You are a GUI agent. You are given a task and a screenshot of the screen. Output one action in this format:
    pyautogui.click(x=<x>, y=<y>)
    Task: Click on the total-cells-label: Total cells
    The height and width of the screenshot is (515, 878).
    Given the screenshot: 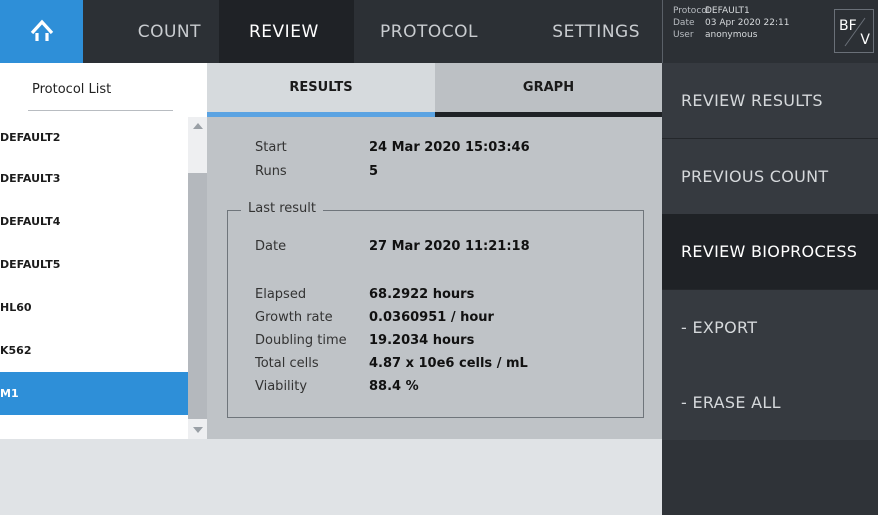 What is the action you would take?
    pyautogui.click(x=287, y=363)
    